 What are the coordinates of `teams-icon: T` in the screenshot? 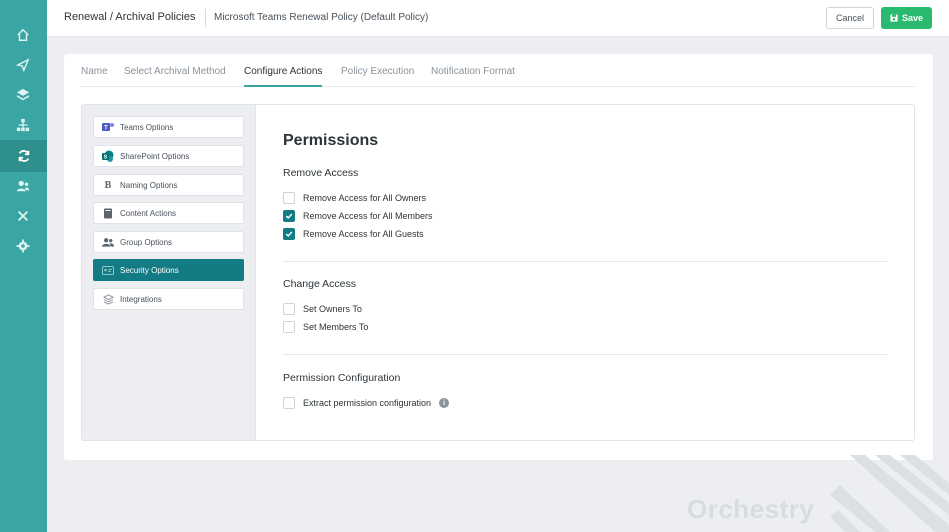 It's located at (108, 127).